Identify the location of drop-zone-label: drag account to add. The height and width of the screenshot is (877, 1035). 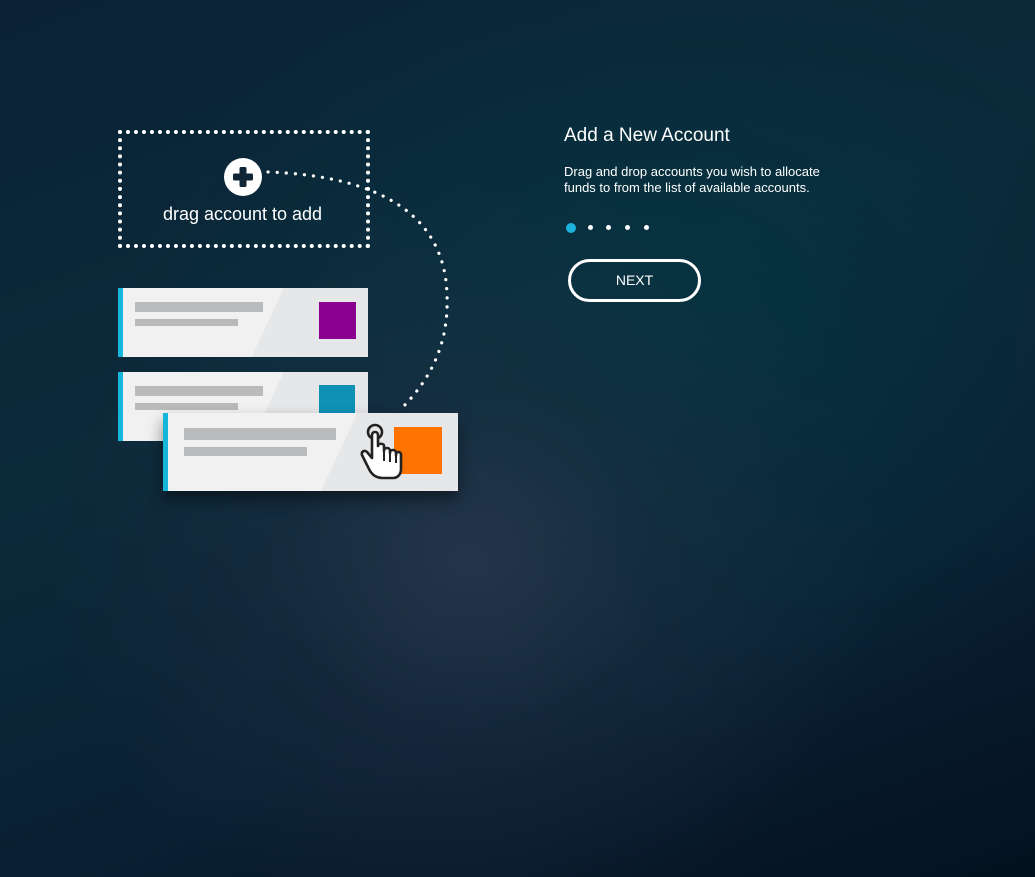
(242, 214).